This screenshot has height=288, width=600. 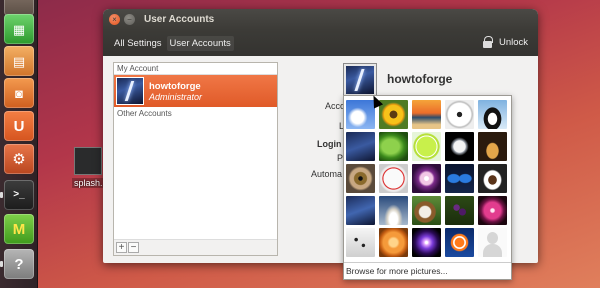 I want to click on picture-grid, so click(x=426, y=178).